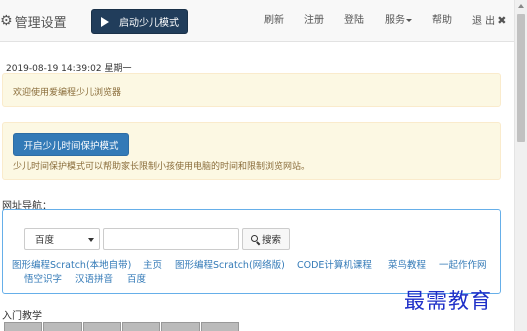  I want to click on close-icon: ✖, so click(502, 20).